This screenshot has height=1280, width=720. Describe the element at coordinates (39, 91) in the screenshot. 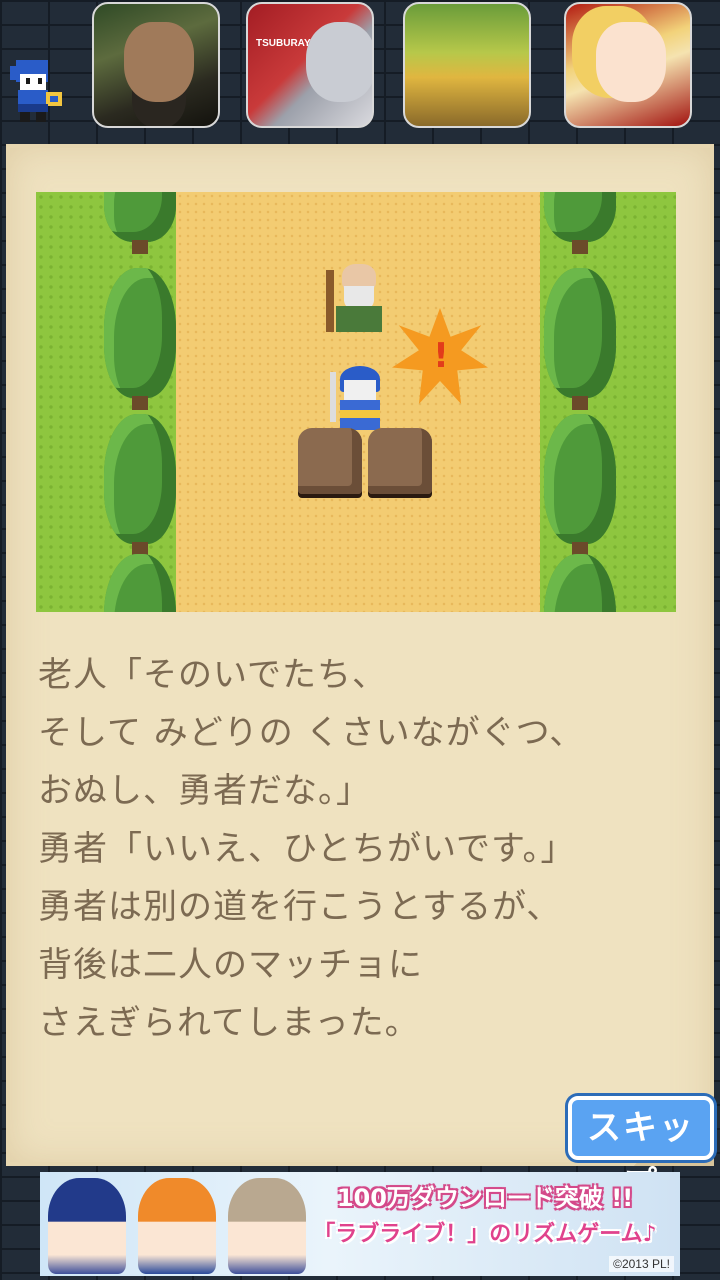

I see `hero-sprite-icon` at that location.